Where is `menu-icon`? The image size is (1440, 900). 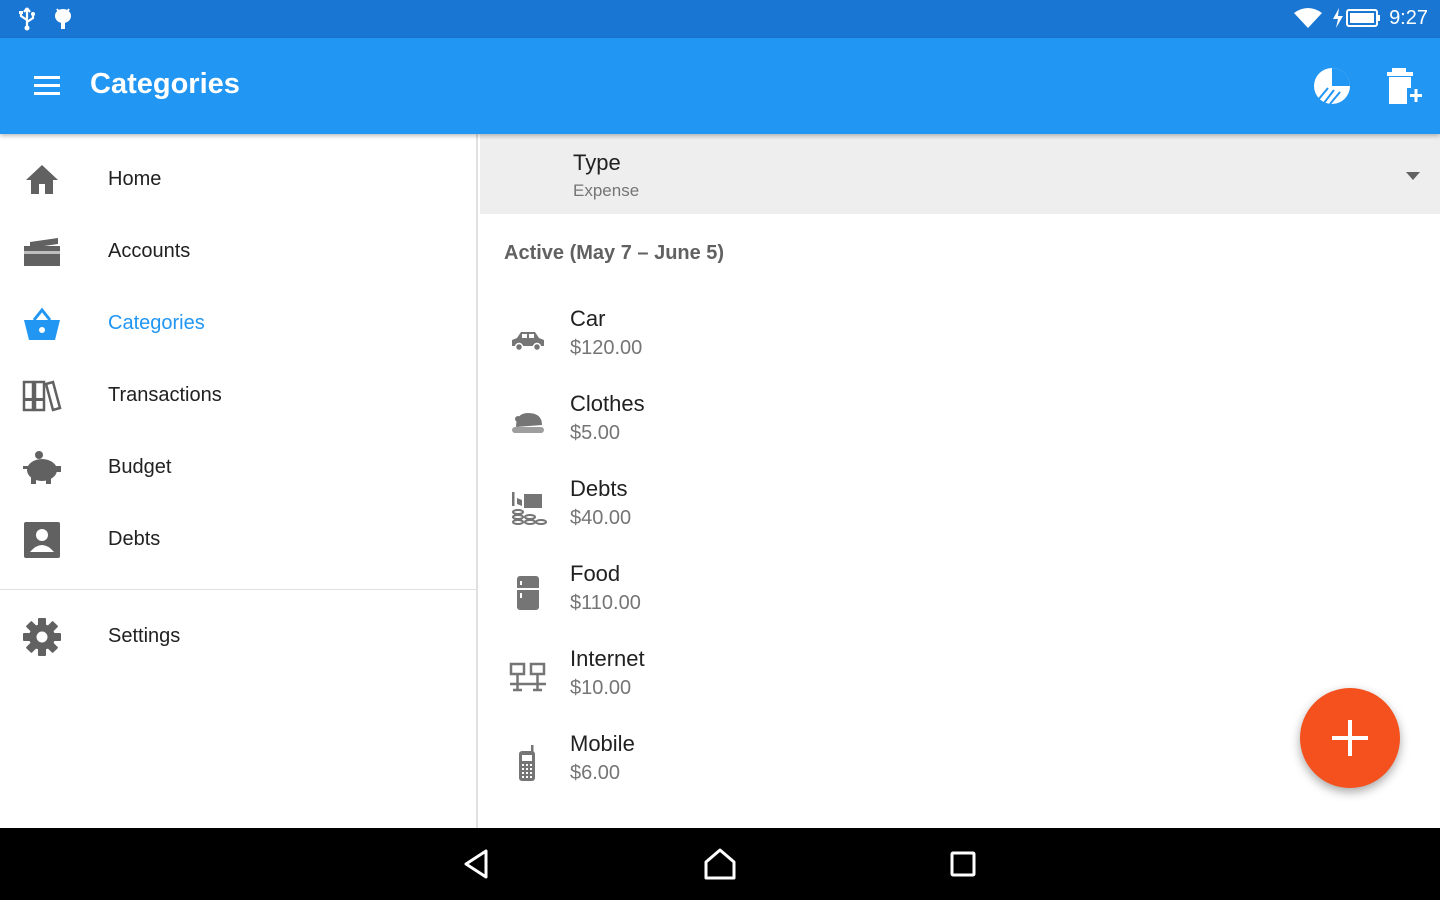 menu-icon is located at coordinates (48, 86).